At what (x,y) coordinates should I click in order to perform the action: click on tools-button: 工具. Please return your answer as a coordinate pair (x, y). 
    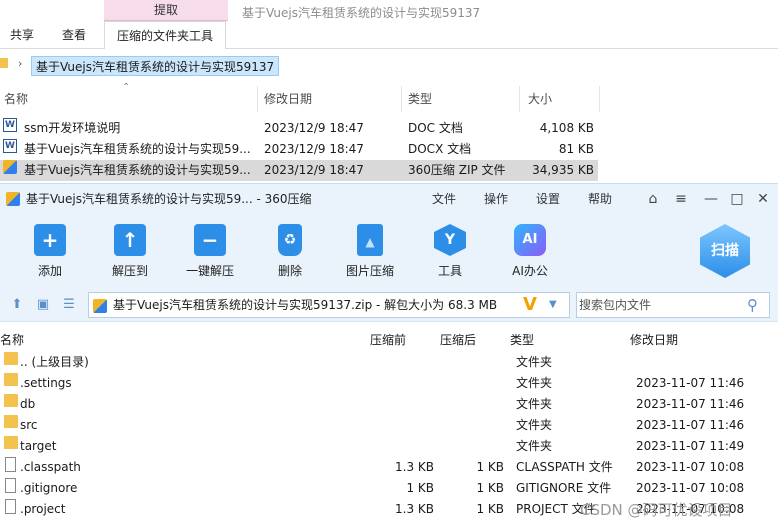
    Looking at the image, I should click on (450, 251).